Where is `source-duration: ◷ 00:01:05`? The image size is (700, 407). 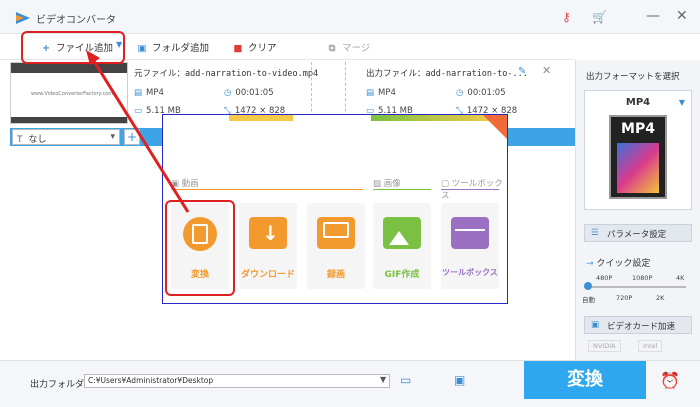
source-duration: ◷ 00:01:05 is located at coordinates (249, 93).